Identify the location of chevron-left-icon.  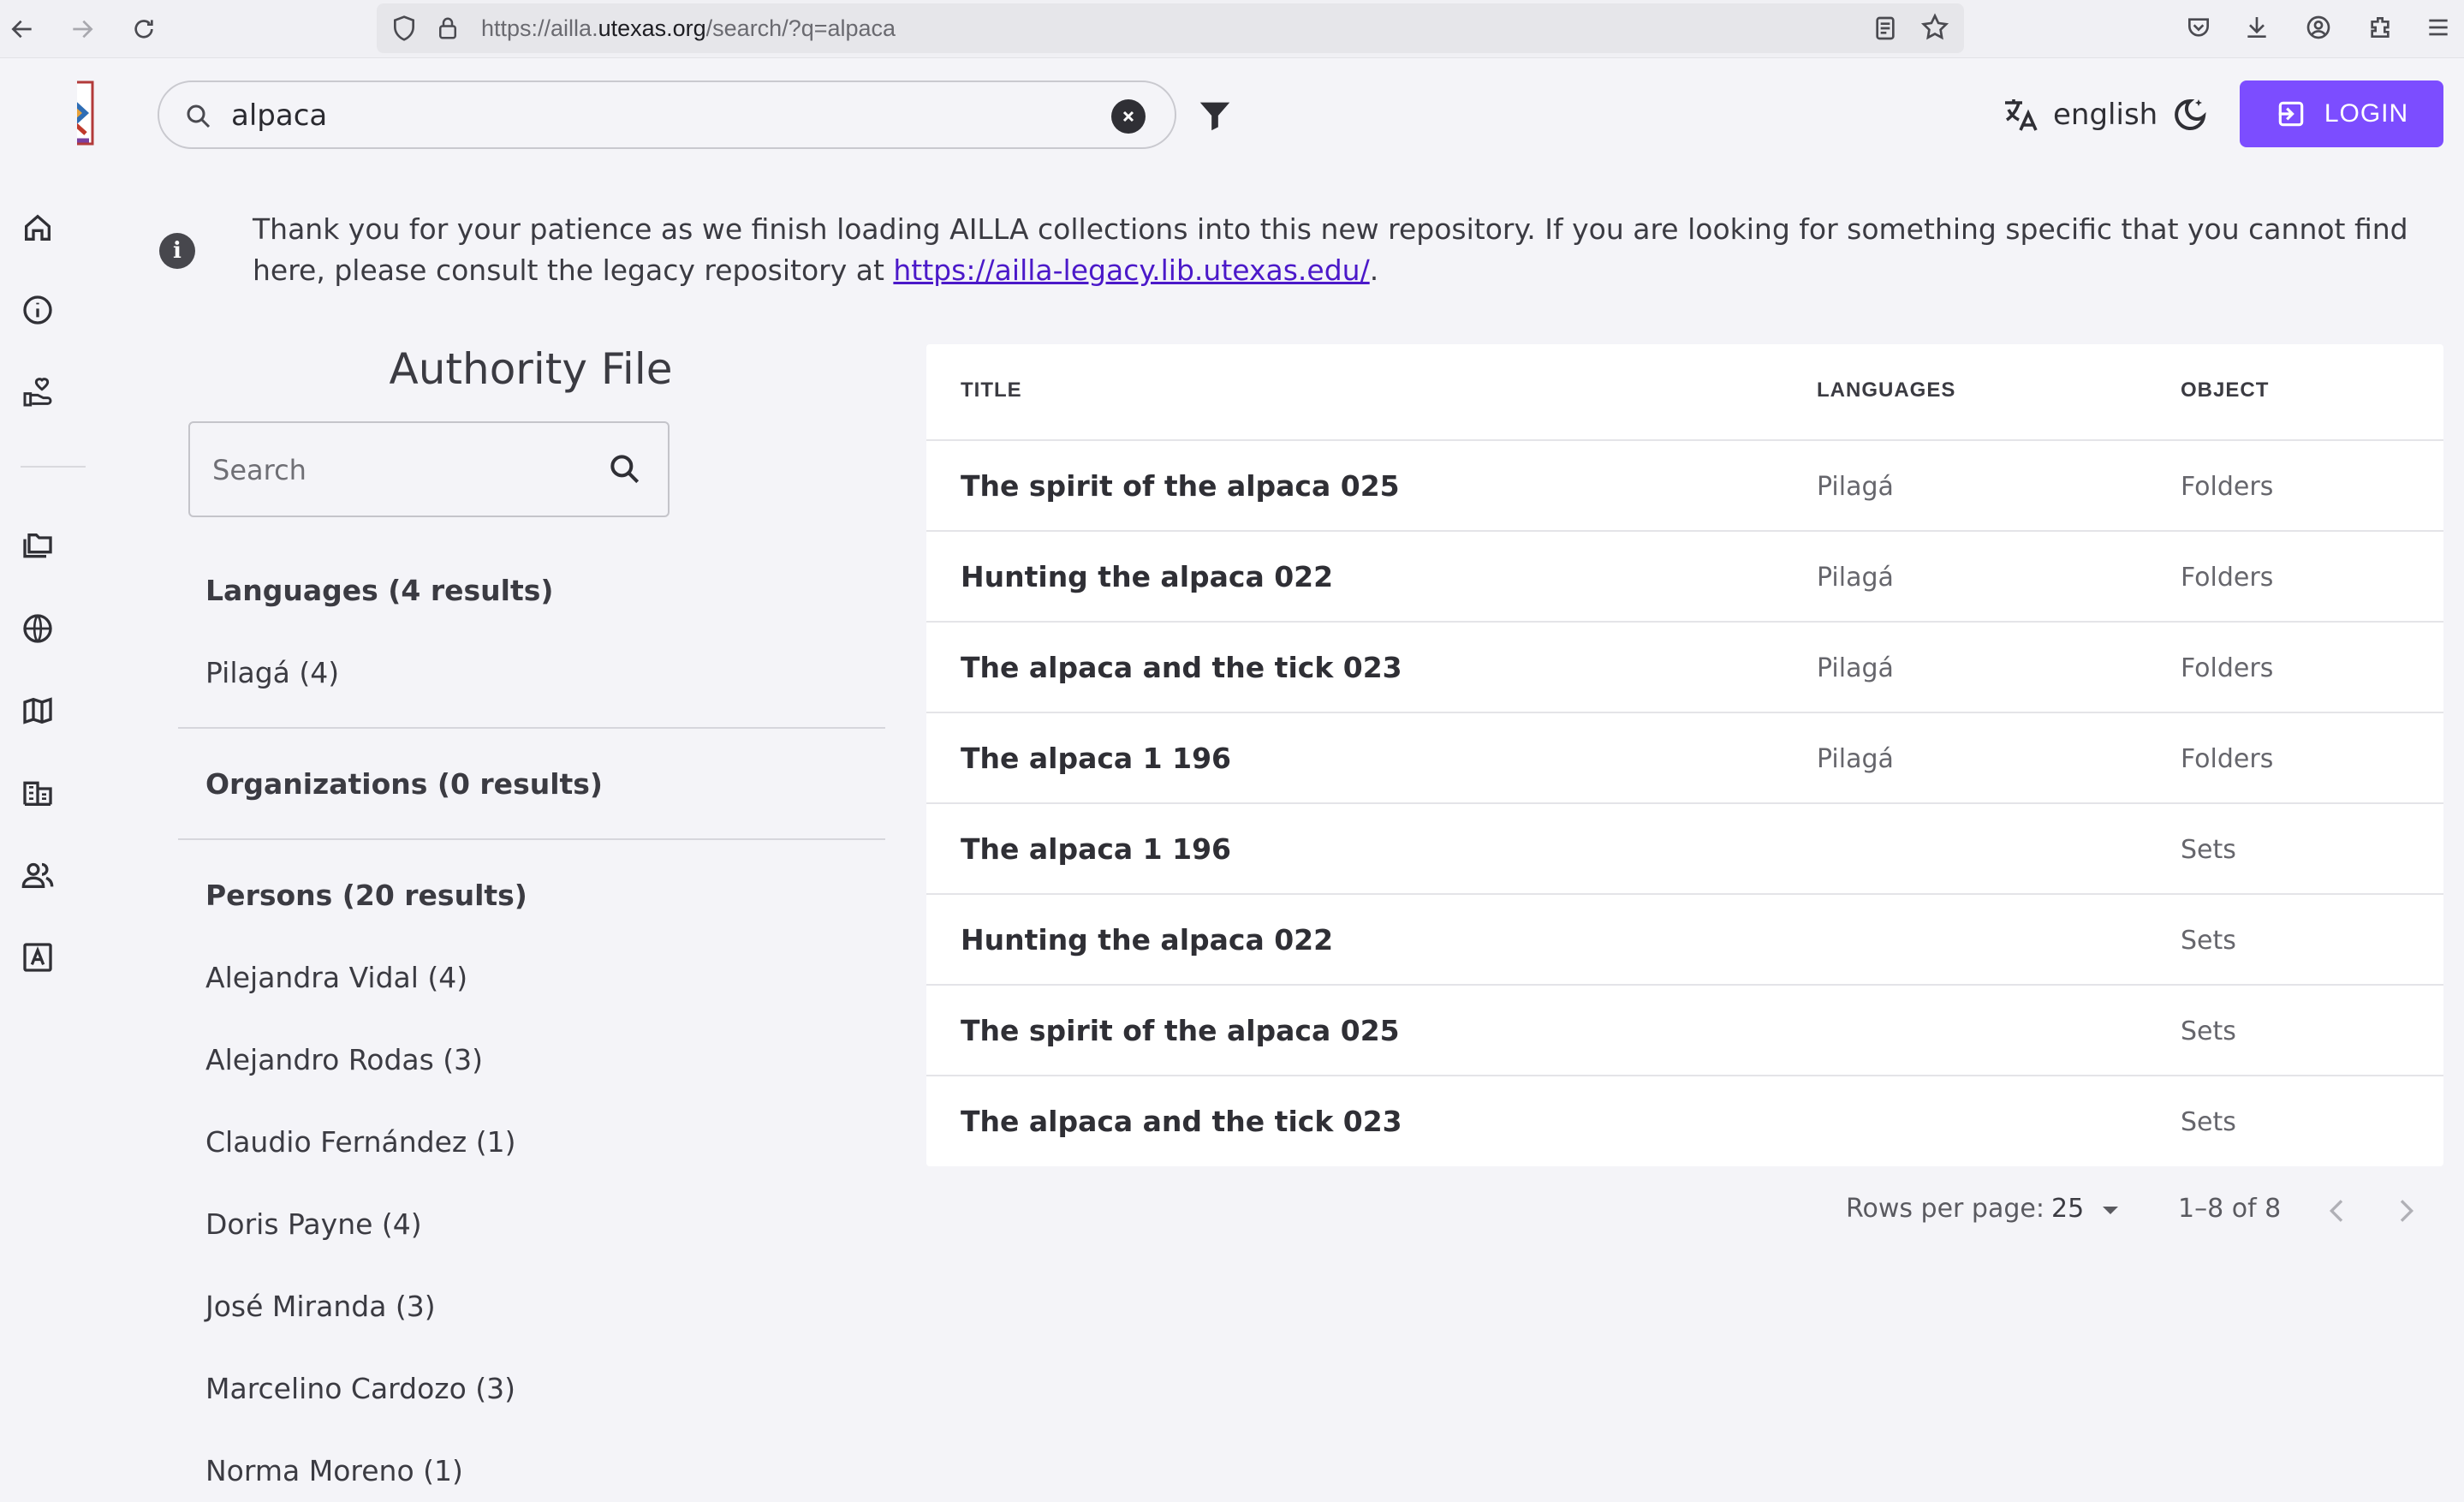
(2336, 1211).